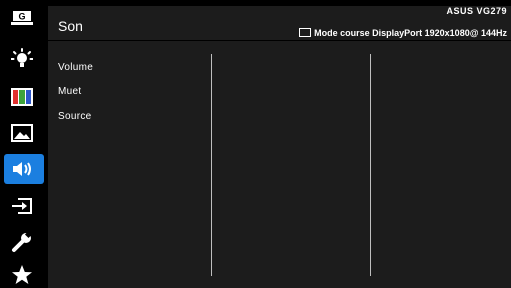  I want to click on color-icon, so click(22, 97).